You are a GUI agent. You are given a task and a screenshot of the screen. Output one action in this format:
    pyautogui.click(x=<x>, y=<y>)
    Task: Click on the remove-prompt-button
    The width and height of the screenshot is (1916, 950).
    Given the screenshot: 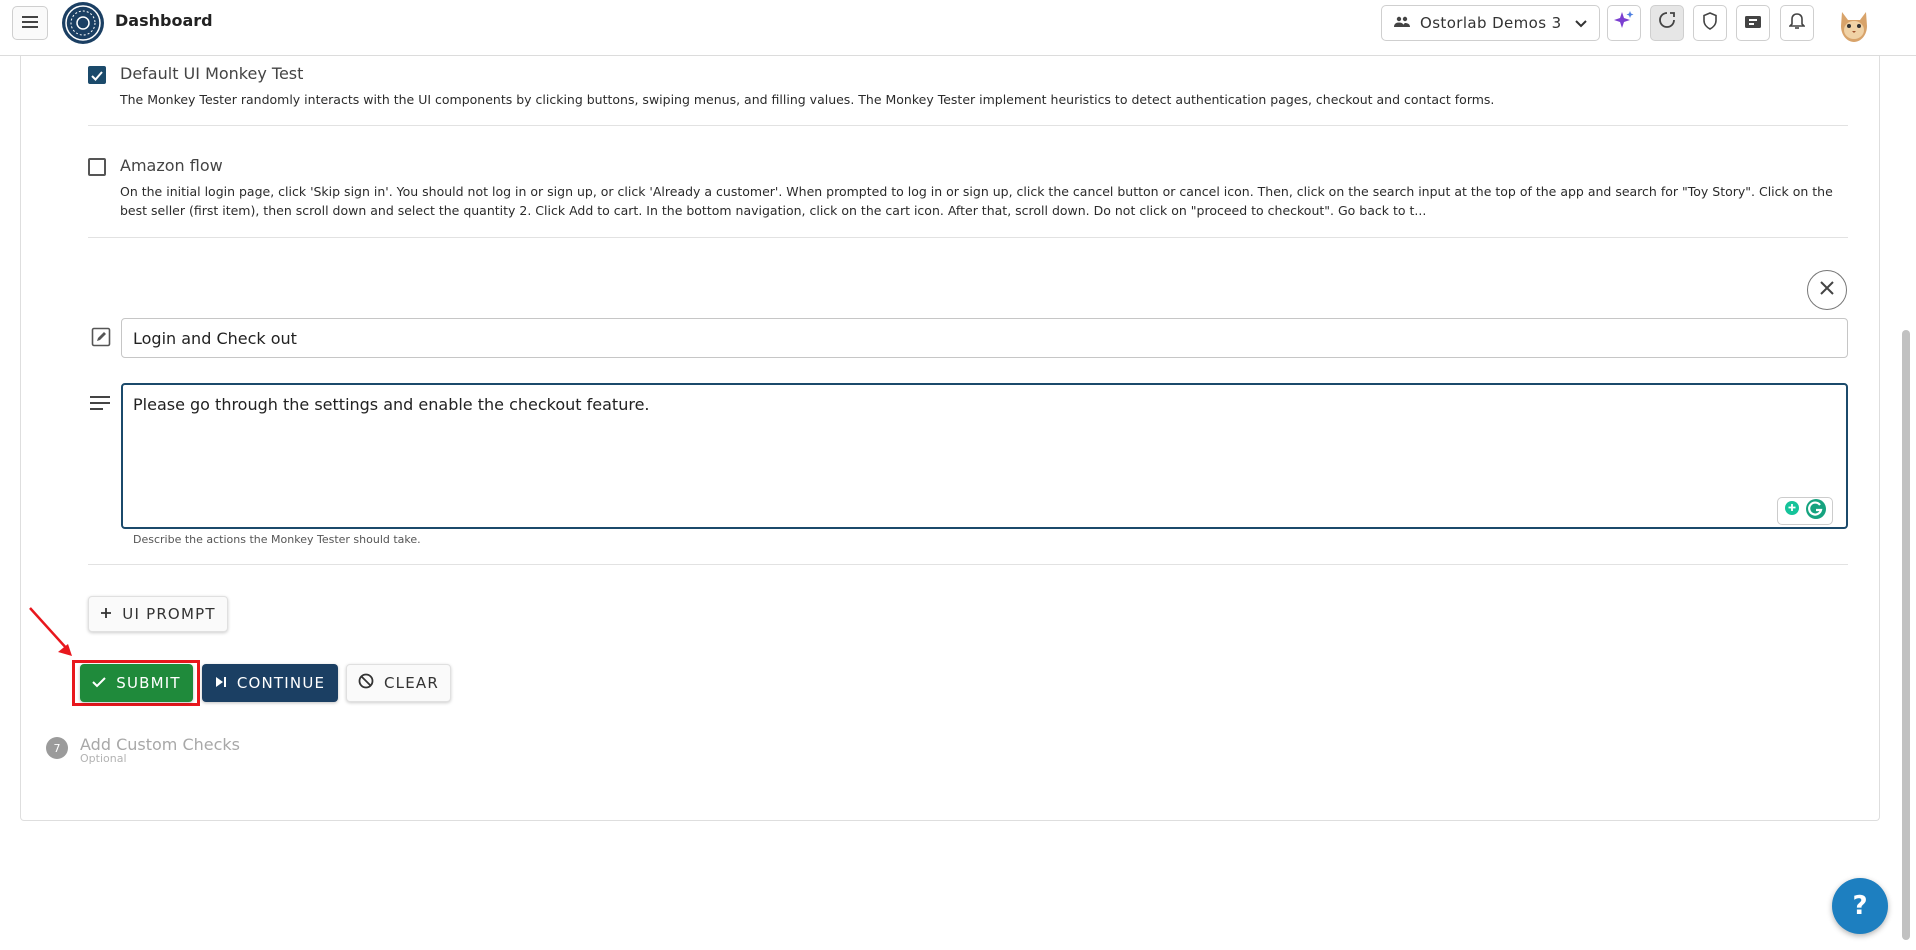 What is the action you would take?
    pyautogui.click(x=1827, y=290)
    